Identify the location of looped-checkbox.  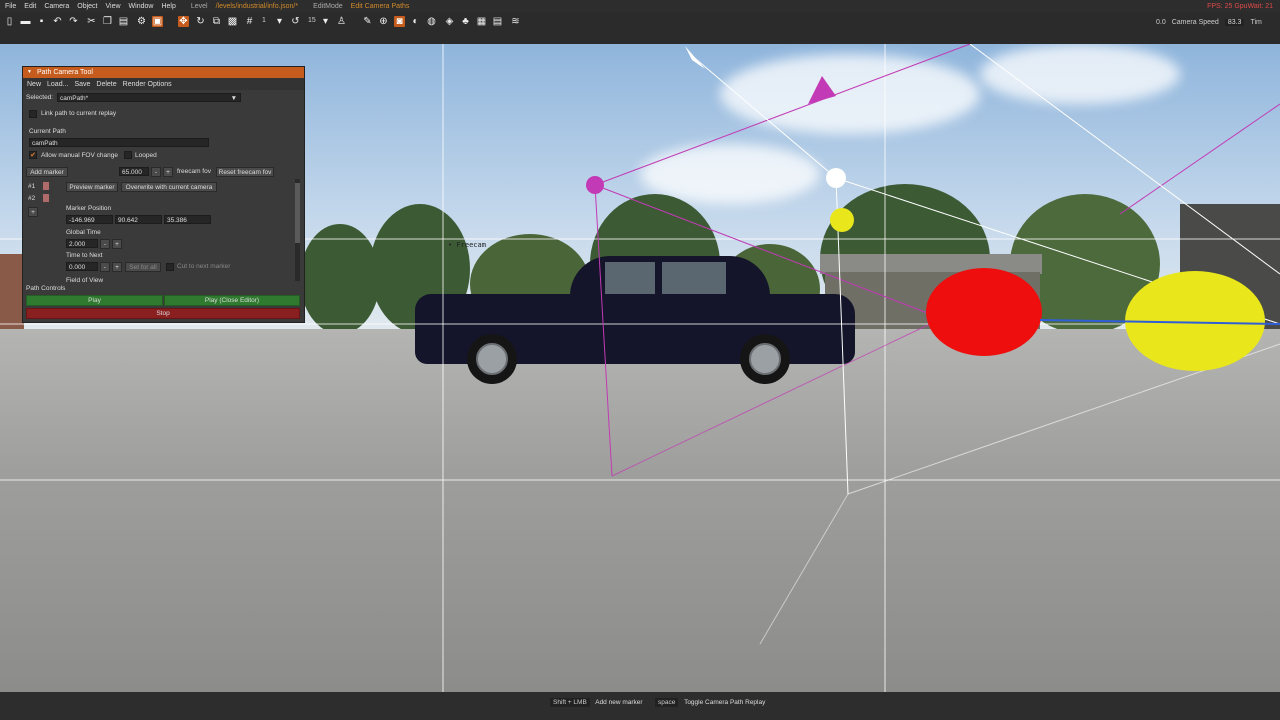
(128, 155).